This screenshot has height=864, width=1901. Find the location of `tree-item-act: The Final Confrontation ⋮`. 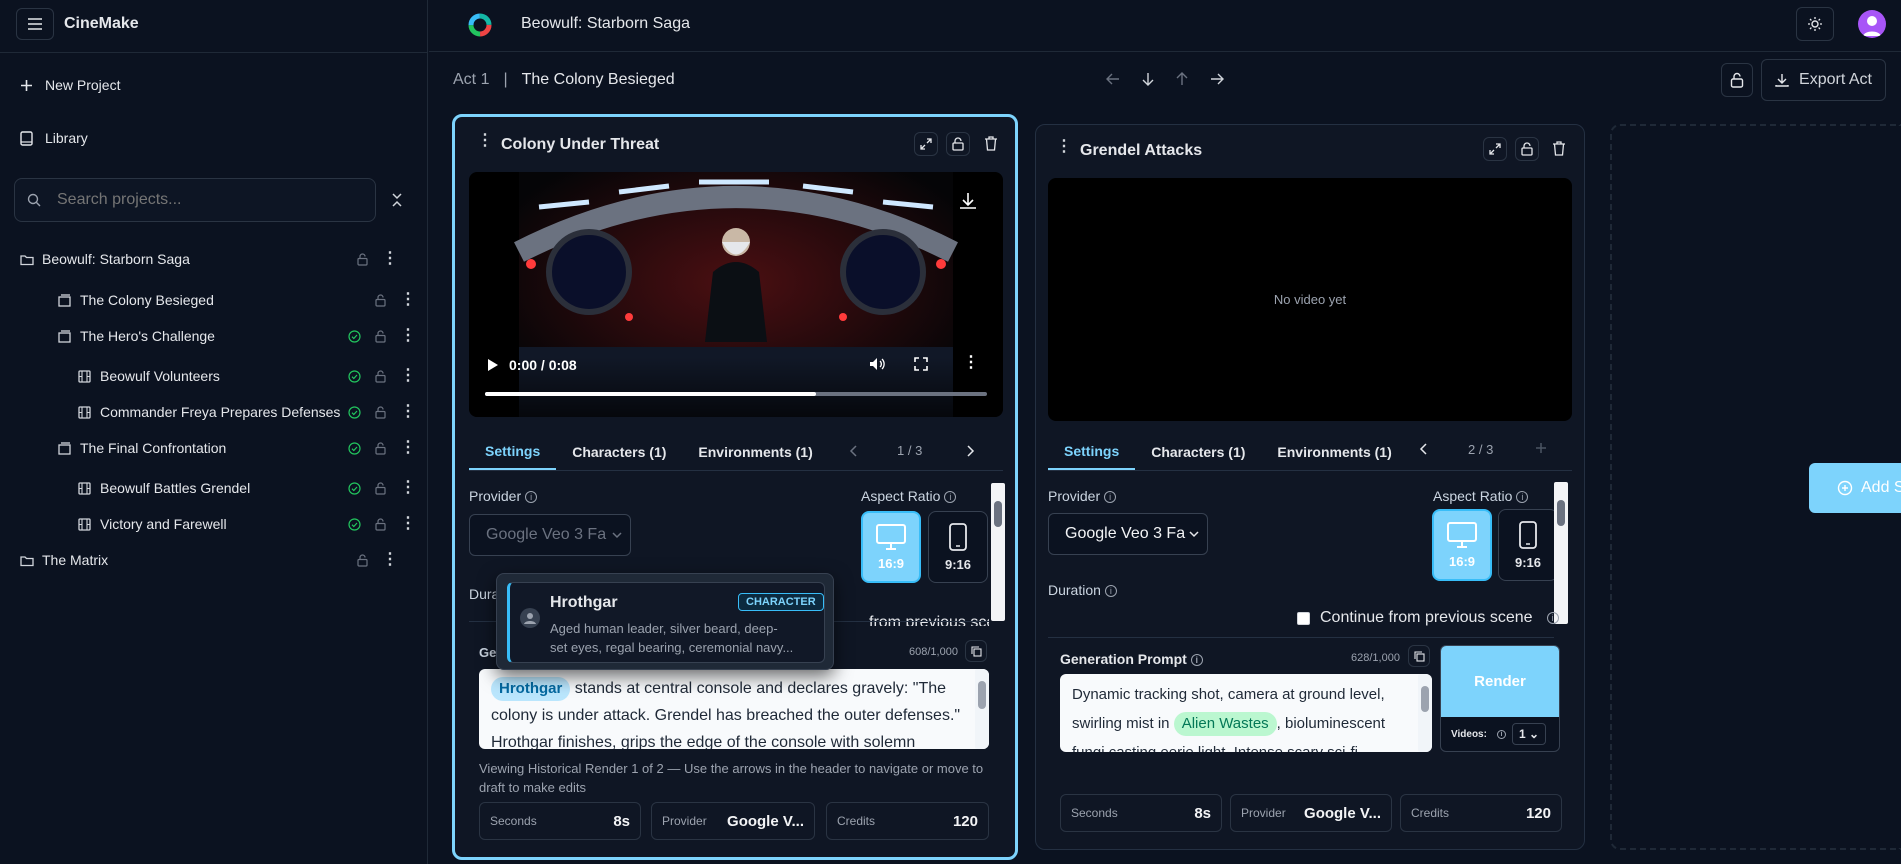

tree-item-act: The Final Confrontation ⋮ is located at coordinates (214, 448).